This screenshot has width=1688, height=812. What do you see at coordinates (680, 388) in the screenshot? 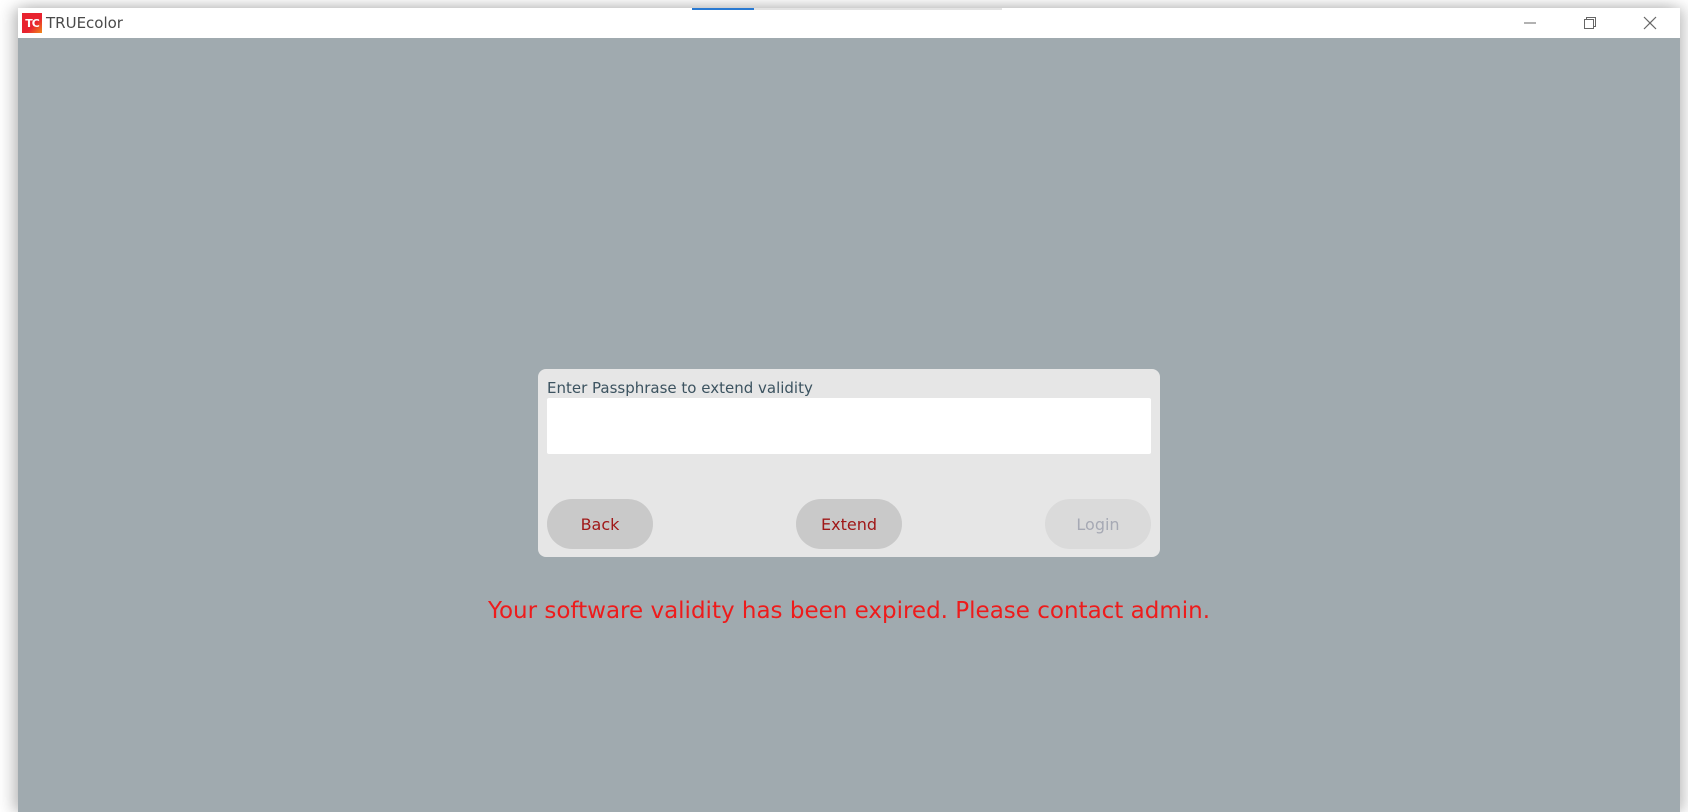
I see `passphrase-label: Enter Passphrase to extend validity` at bounding box center [680, 388].